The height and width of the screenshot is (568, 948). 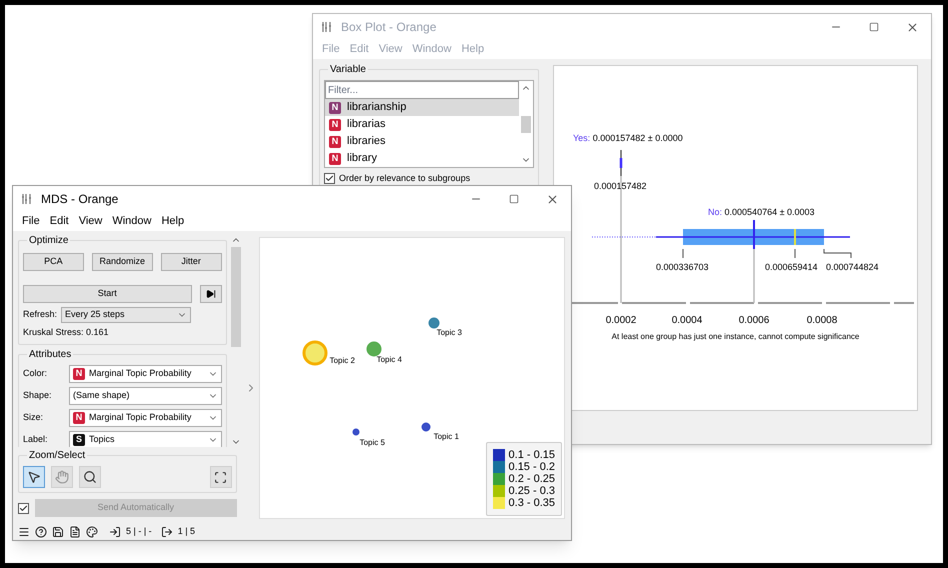 What do you see at coordinates (53, 262) in the screenshot?
I see `optimize-button: PCA` at bounding box center [53, 262].